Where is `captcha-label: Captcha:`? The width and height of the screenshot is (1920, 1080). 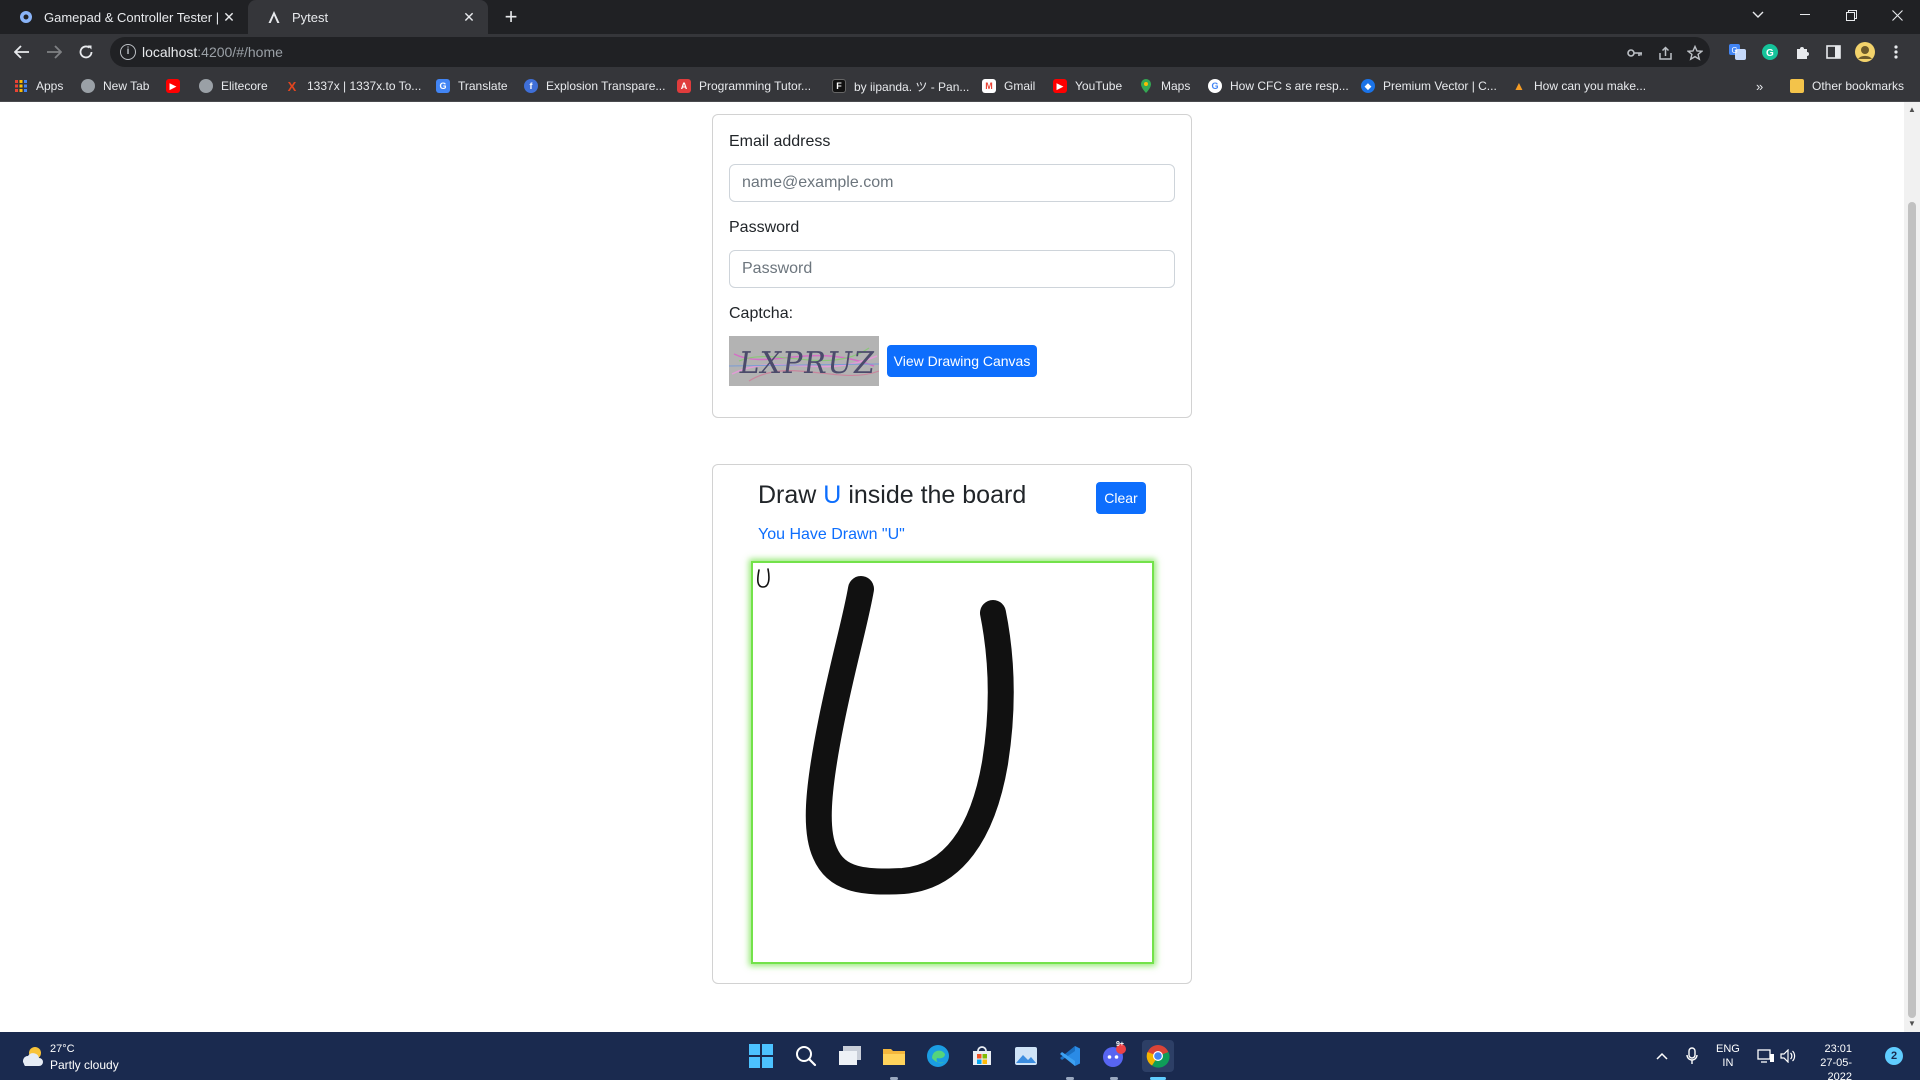 captcha-label: Captcha: is located at coordinates (761, 313).